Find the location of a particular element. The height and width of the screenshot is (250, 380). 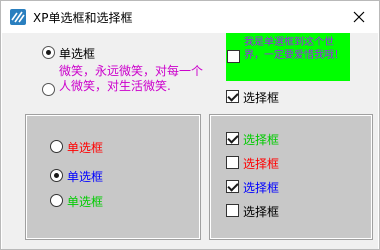

radio-2-text: 微笑，永远微笑，对每一个人微笑，对生活微笑. is located at coordinates (131, 78).